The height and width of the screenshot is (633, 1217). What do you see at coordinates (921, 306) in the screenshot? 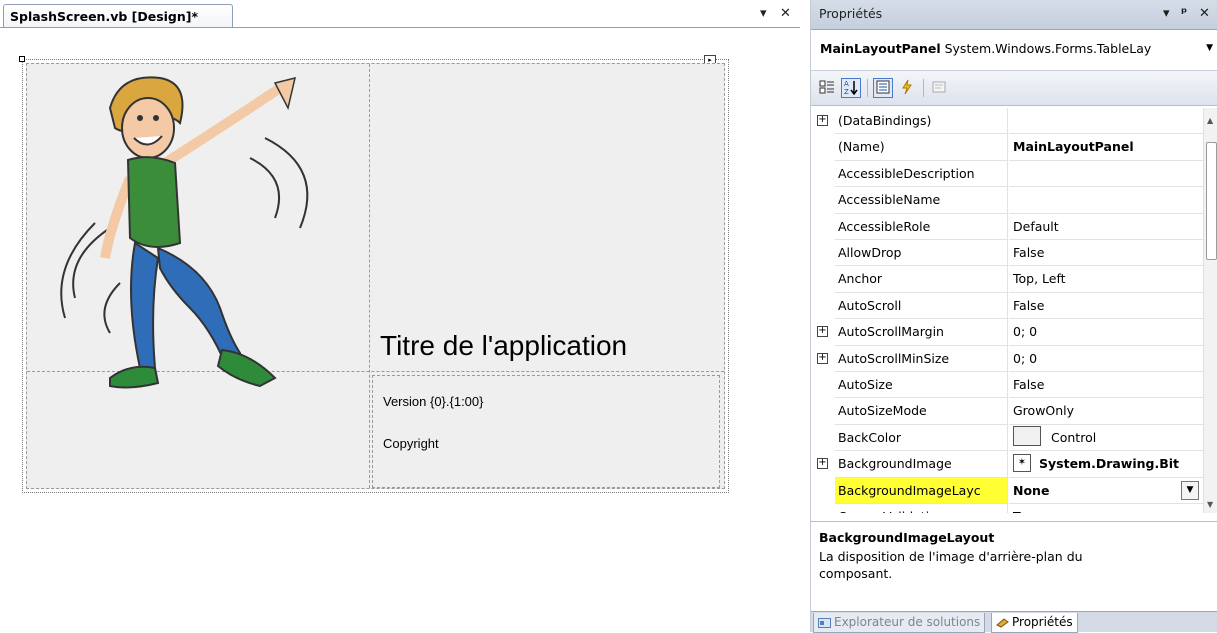
I see `property-name: AutoScroll` at bounding box center [921, 306].